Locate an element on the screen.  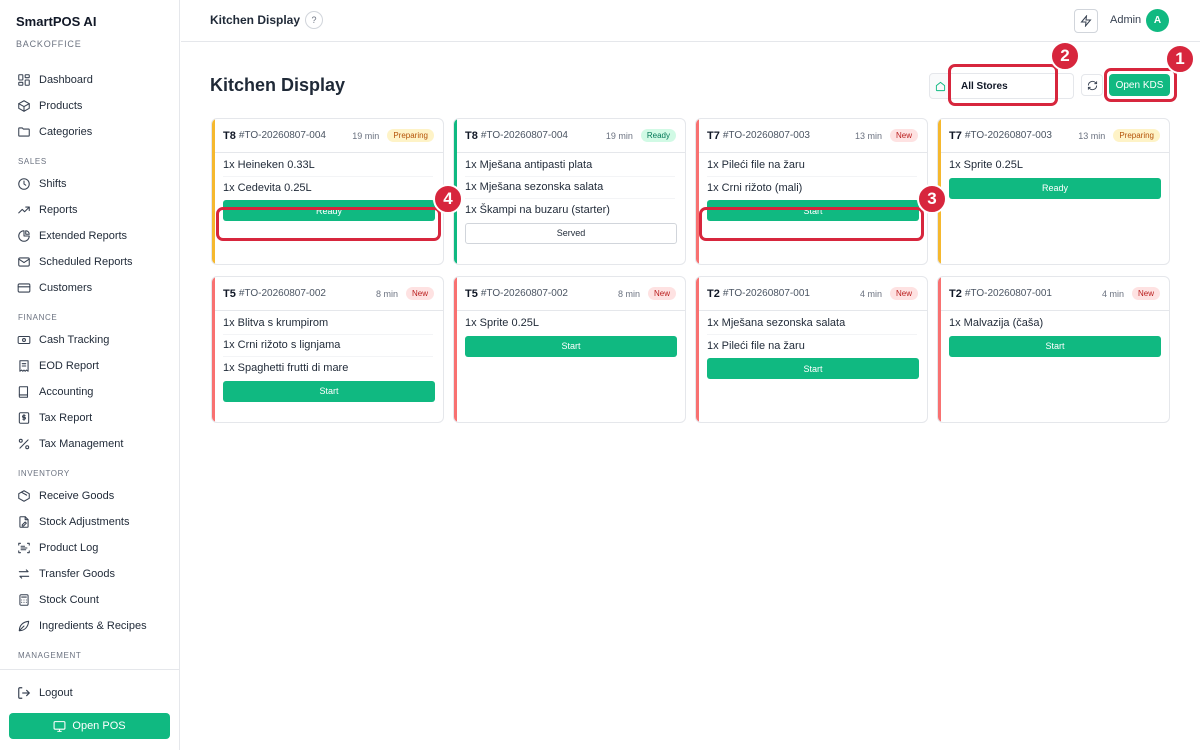
highlight-ready-button is located at coordinates (328, 224).